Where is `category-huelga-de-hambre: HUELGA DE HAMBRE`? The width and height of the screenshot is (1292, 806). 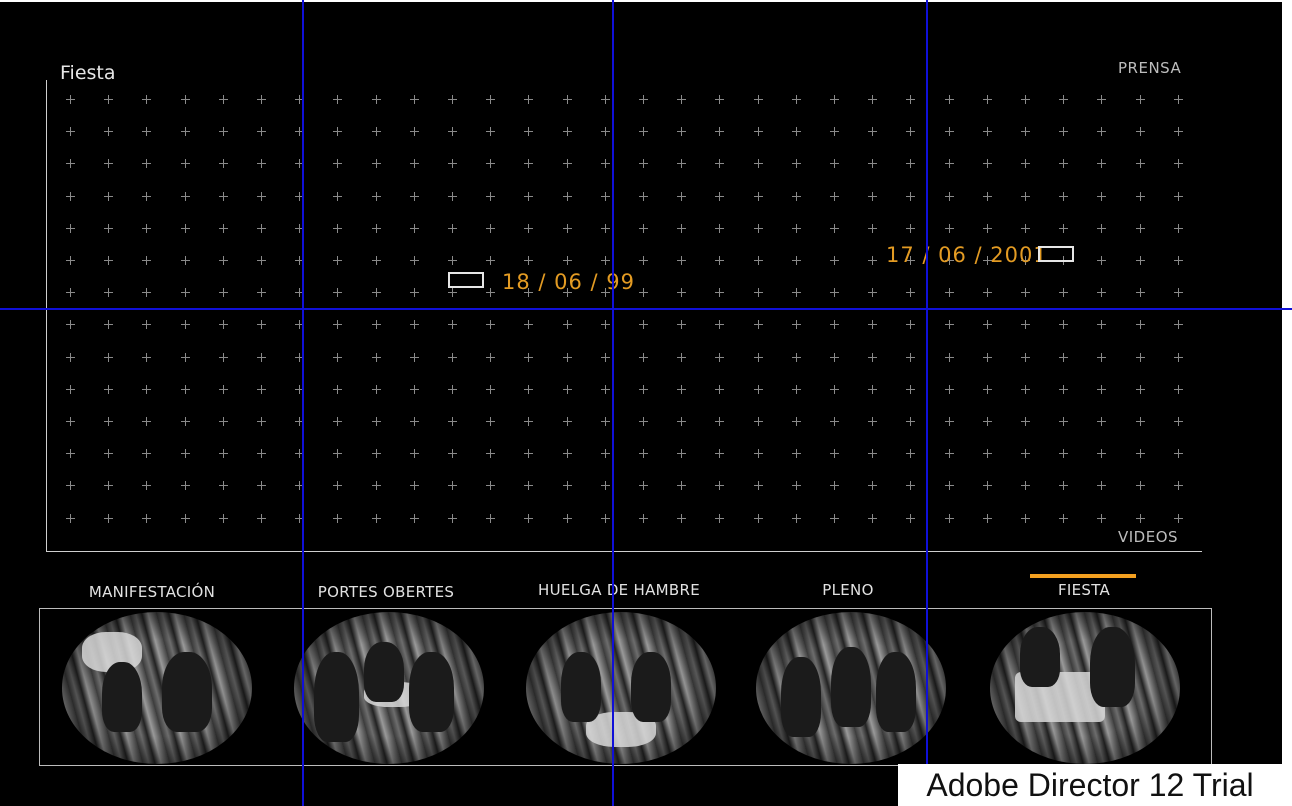
category-huelga-de-hambre: HUELGA DE HAMBRE is located at coordinates (619, 590).